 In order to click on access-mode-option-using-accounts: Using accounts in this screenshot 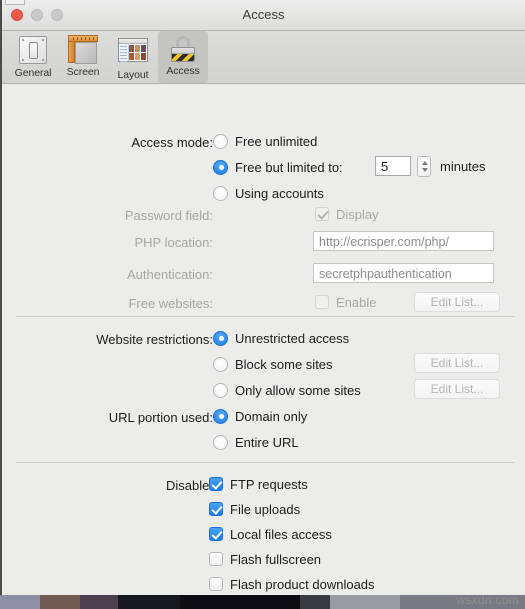, I will do `click(268, 193)`.